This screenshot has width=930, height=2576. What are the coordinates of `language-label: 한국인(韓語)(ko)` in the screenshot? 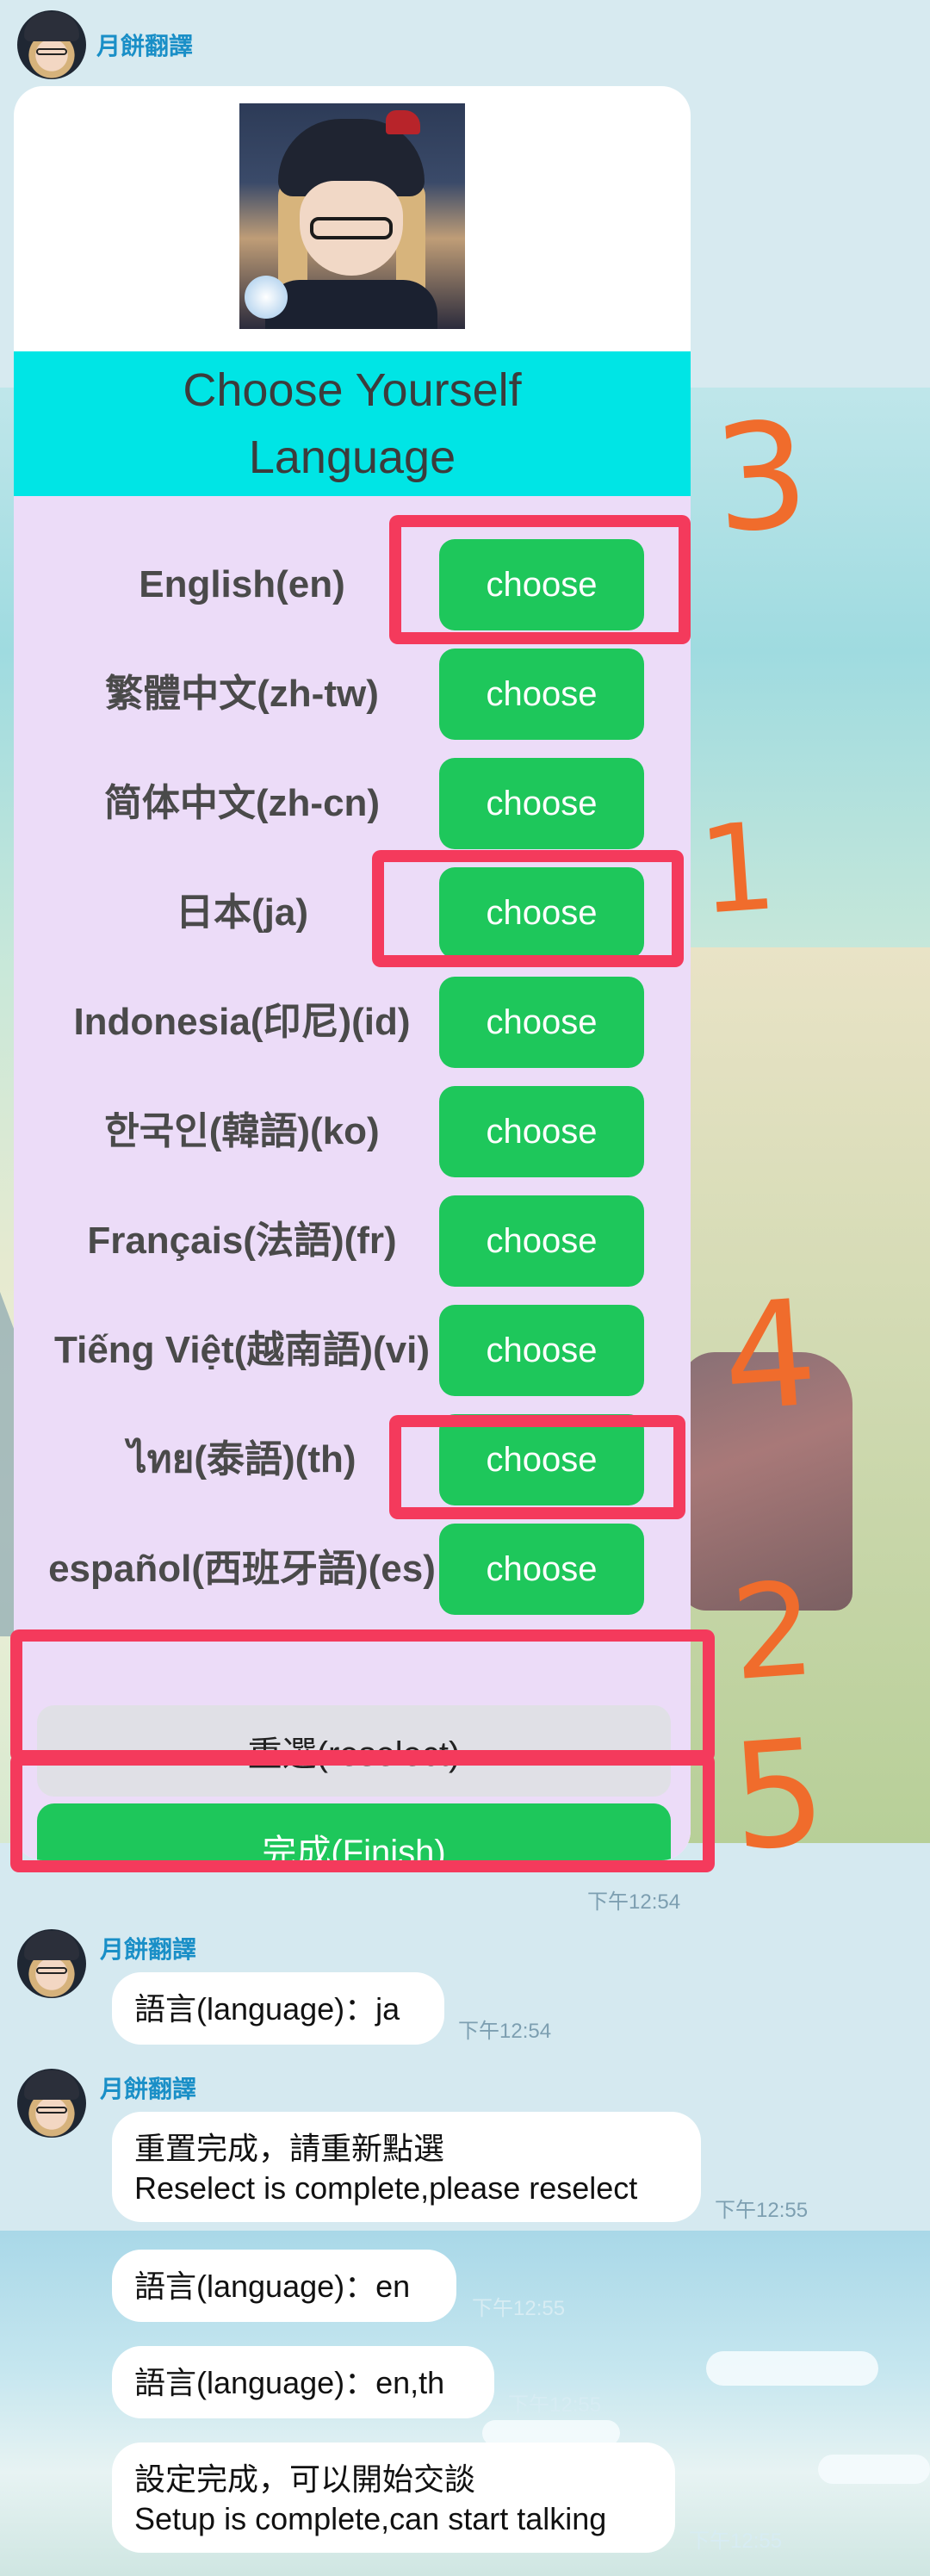 It's located at (242, 1131).